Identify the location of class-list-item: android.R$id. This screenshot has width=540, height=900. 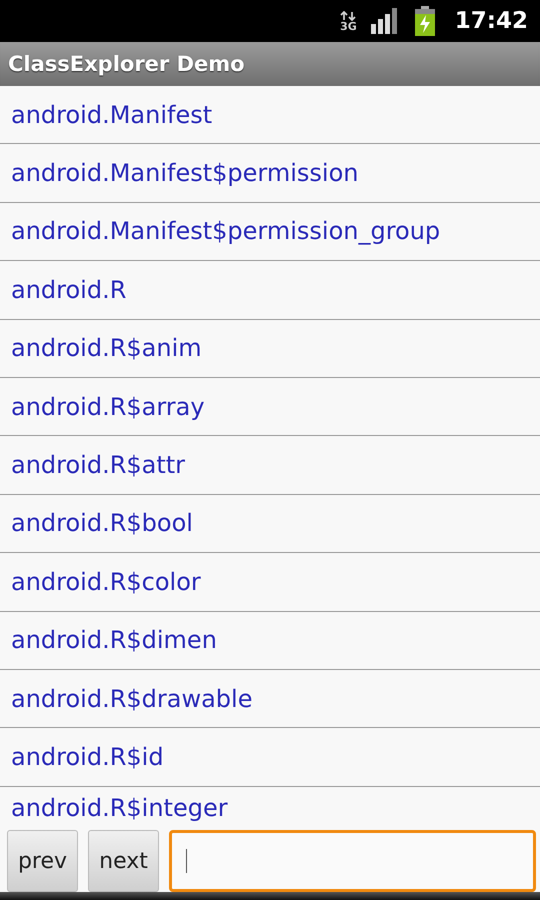
(270, 757).